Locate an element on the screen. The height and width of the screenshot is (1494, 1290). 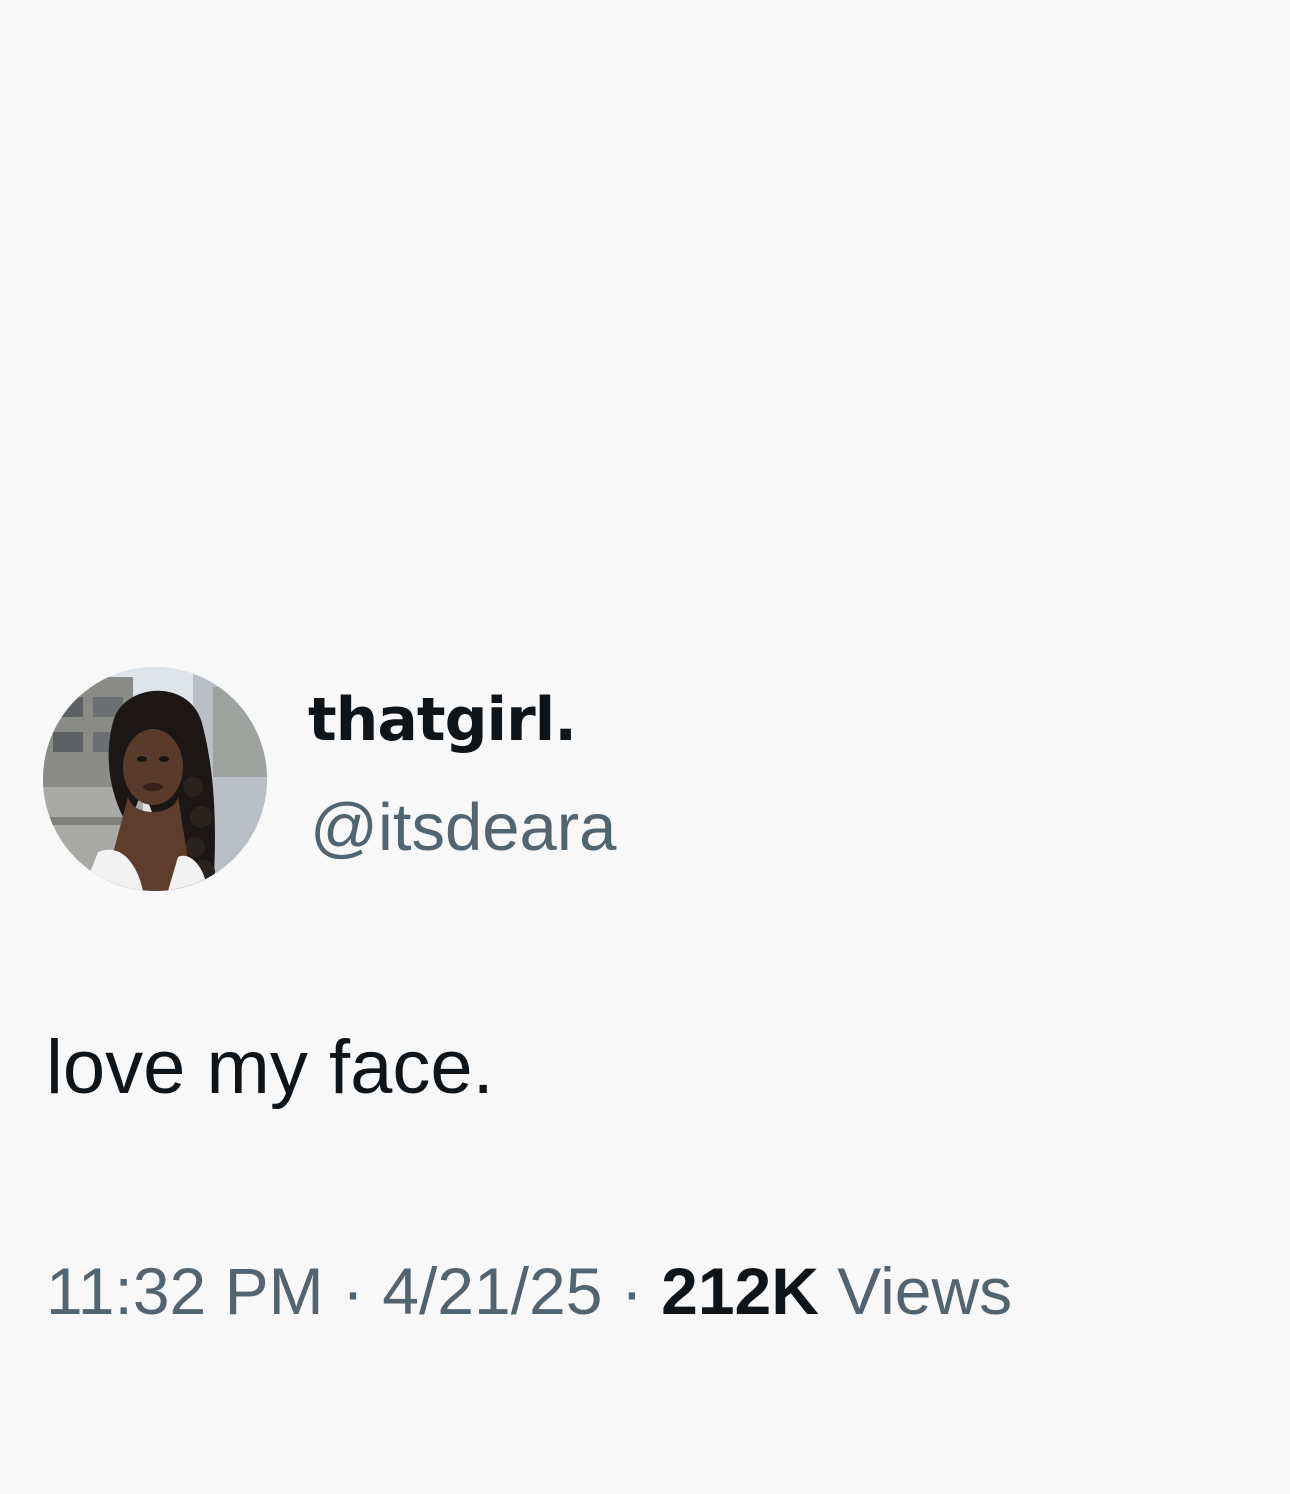
display-name: thatgirl. is located at coordinates (442, 720).